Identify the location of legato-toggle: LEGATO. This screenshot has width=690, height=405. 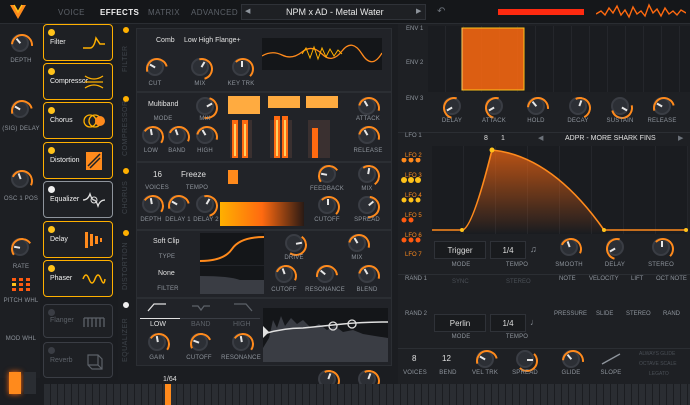
(659, 374).